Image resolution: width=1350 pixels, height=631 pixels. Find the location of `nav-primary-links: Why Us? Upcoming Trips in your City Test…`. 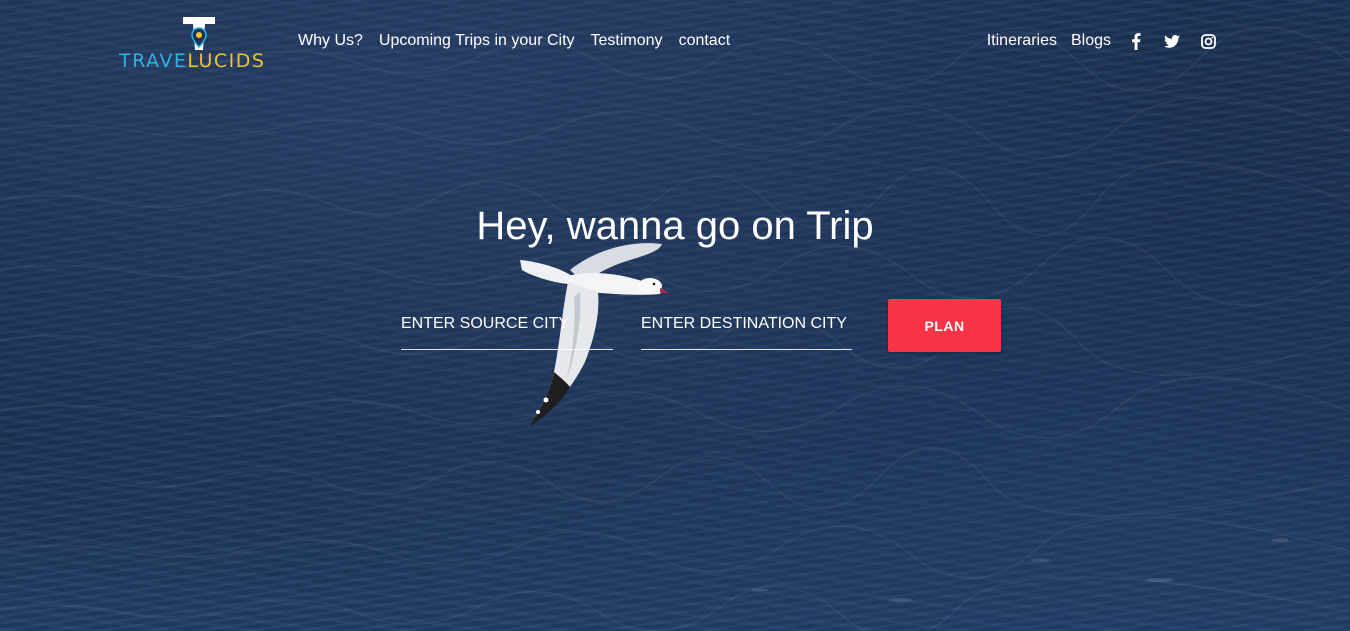

nav-primary-links: Why Us? Upcoming Trips in your City Test… is located at coordinates (514, 41).